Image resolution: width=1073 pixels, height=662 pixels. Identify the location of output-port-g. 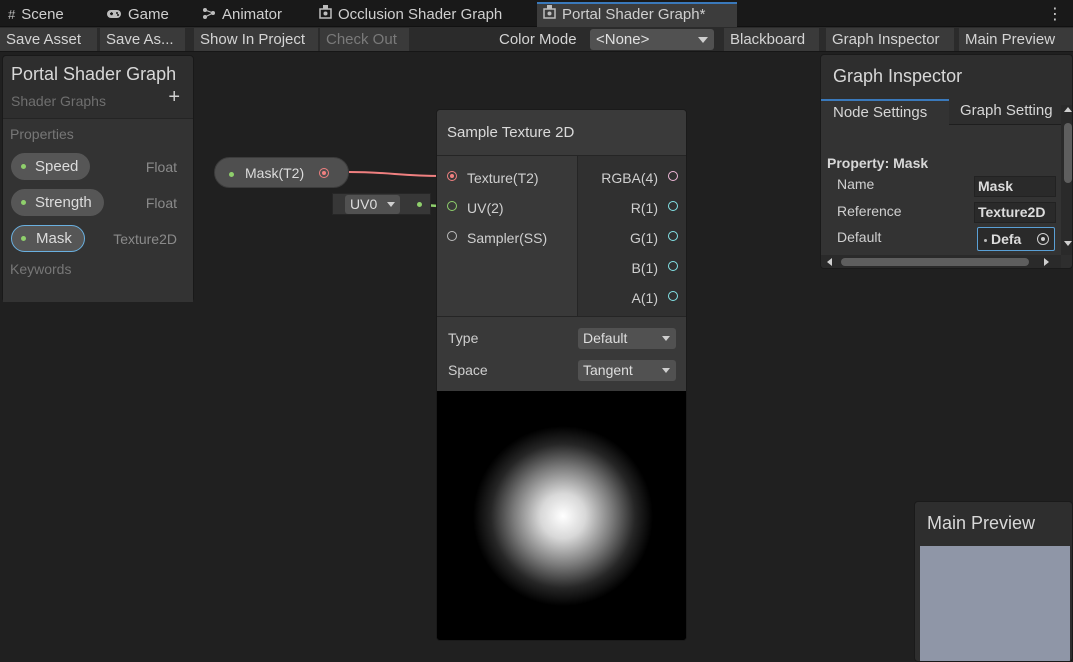
(673, 236).